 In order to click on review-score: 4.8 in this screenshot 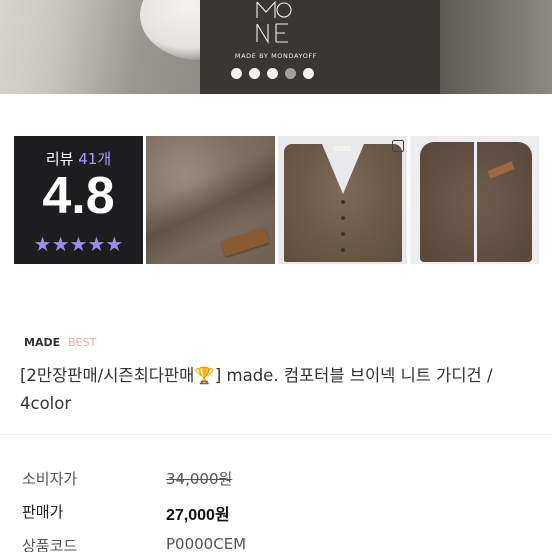, I will do `click(78, 196)`.